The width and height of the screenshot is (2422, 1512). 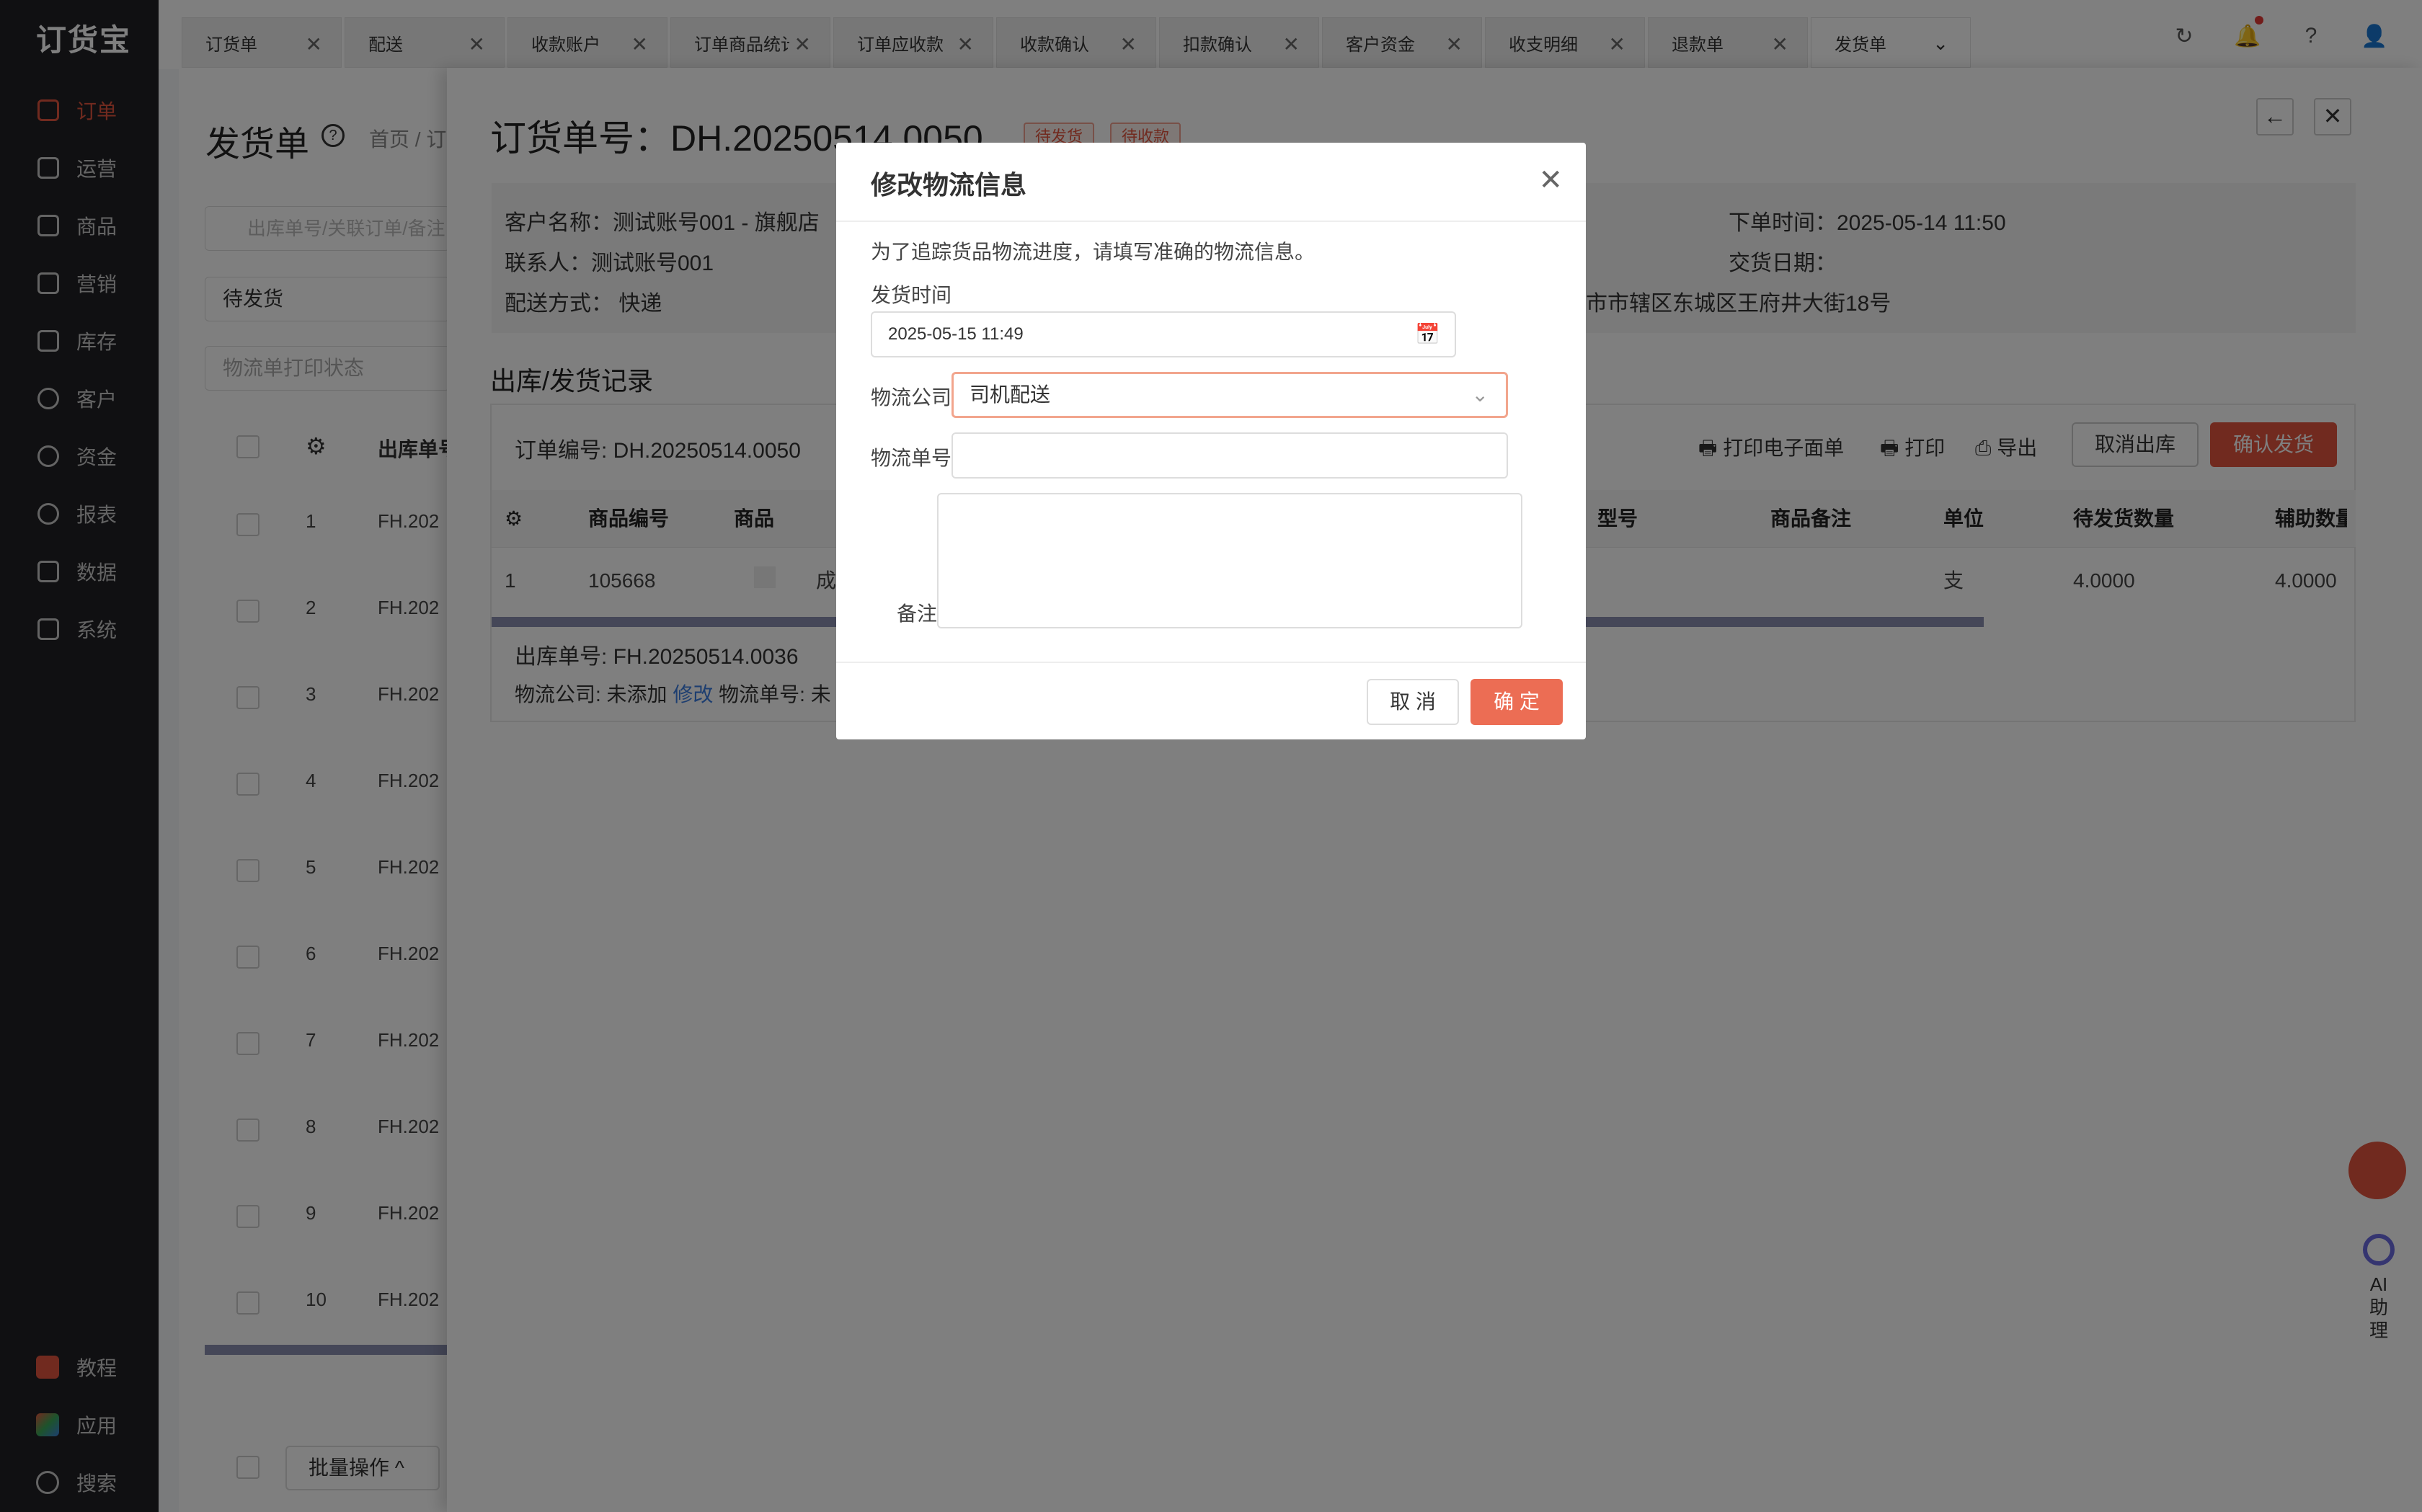 I want to click on remark-textarea, so click(x=1229, y=561).